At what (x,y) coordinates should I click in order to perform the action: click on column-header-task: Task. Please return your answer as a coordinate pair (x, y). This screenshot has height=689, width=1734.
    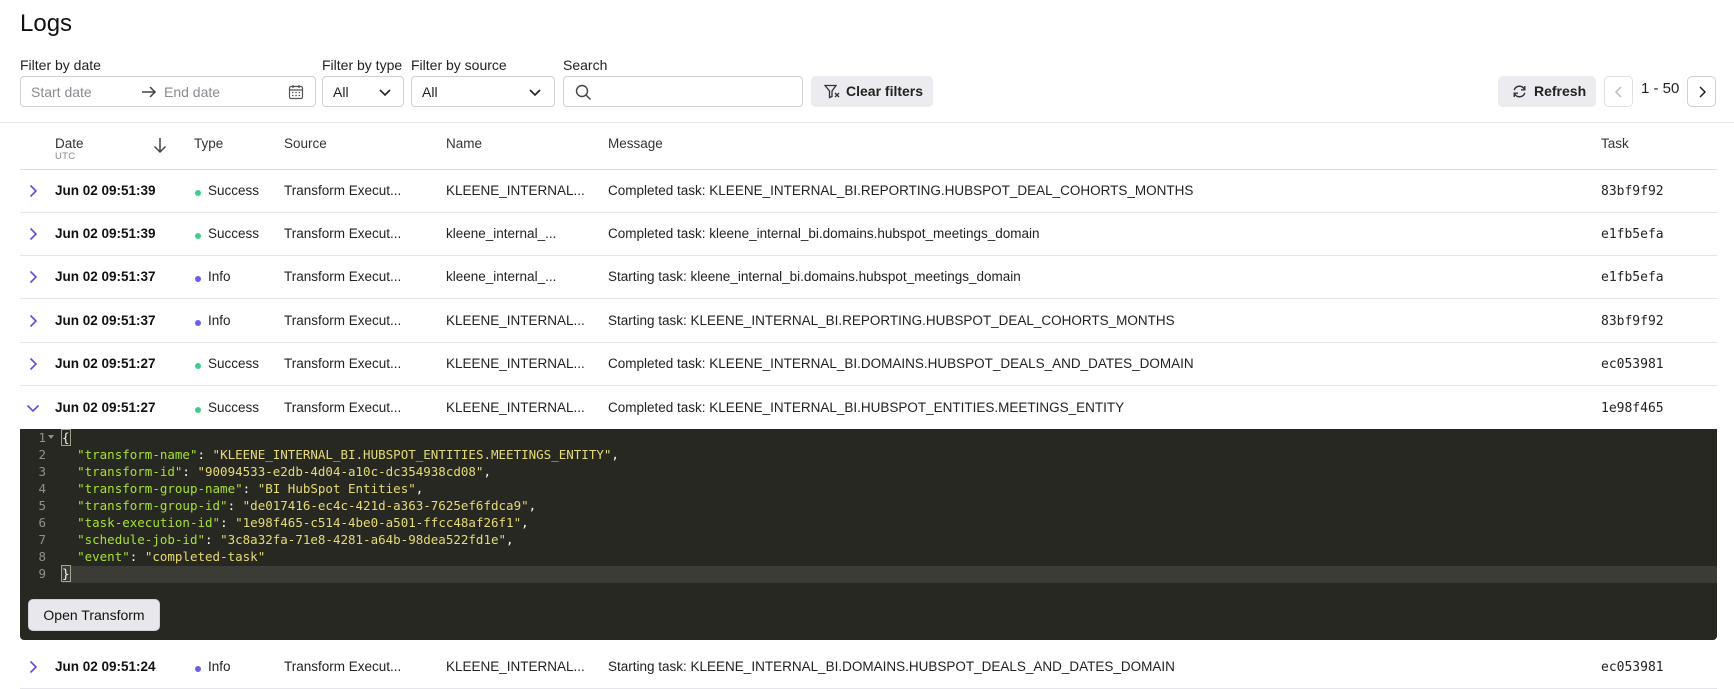
    Looking at the image, I should click on (1615, 143).